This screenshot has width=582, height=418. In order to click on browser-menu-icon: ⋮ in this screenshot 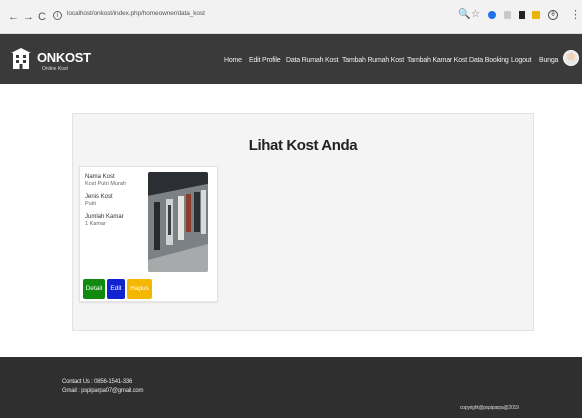, I will do `click(575, 15)`.